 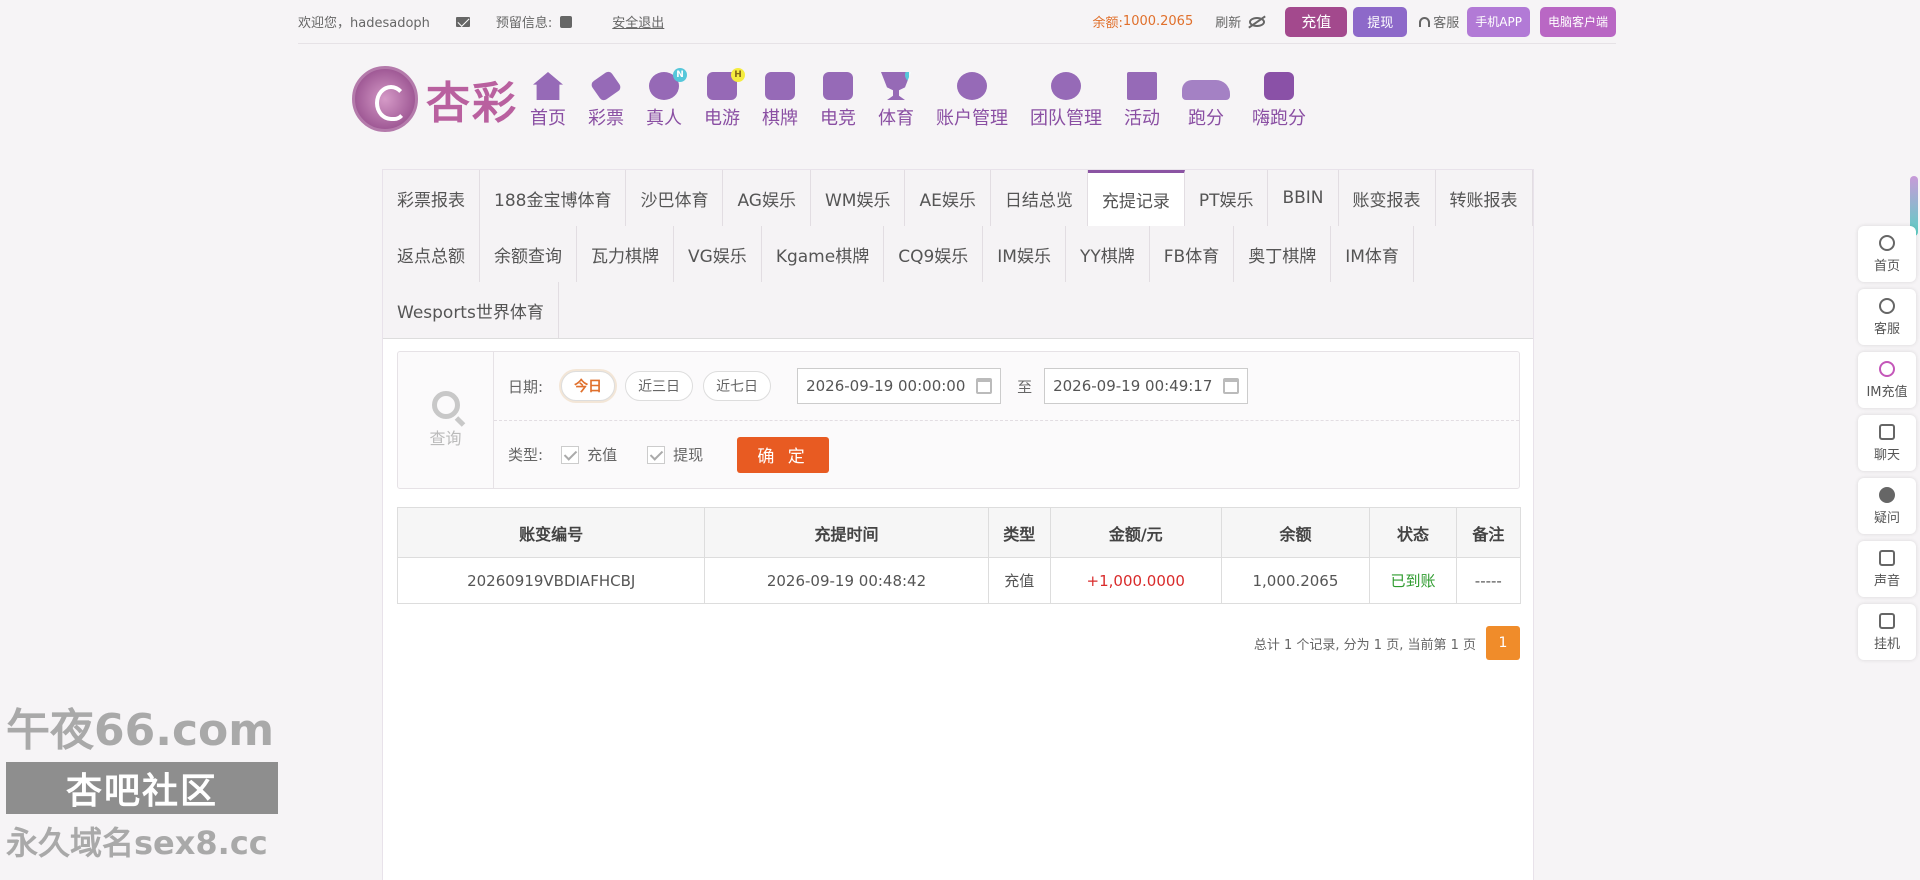 What do you see at coordinates (553, 198) in the screenshot?
I see `tab-1: 188金宝博体育` at bounding box center [553, 198].